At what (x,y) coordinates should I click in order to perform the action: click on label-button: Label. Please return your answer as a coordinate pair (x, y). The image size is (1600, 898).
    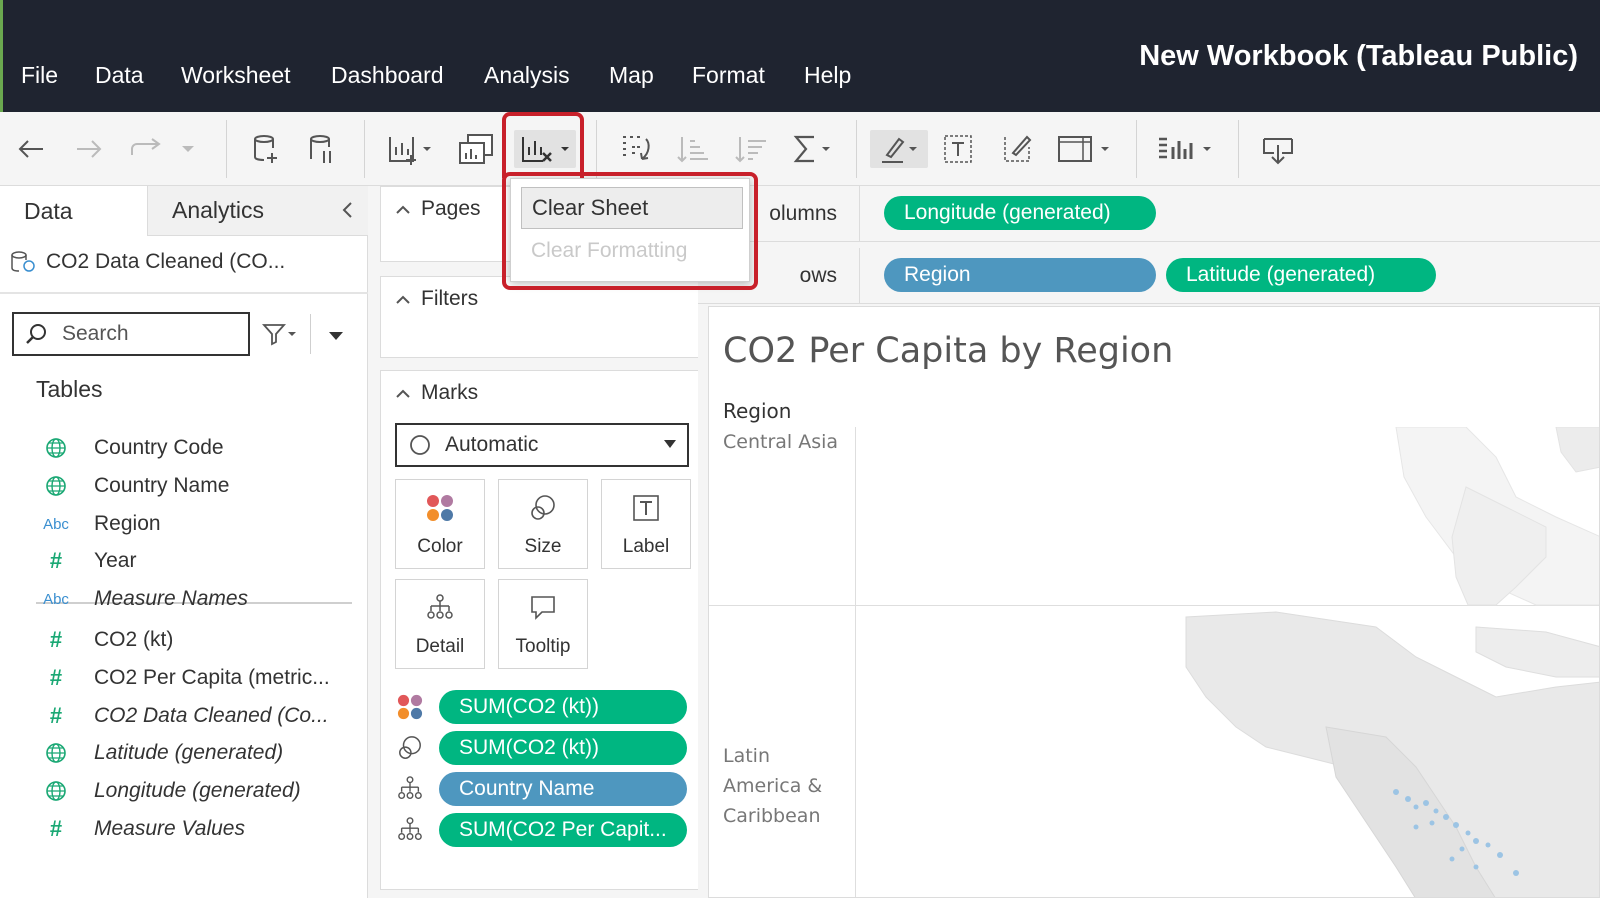
    Looking at the image, I should click on (646, 524).